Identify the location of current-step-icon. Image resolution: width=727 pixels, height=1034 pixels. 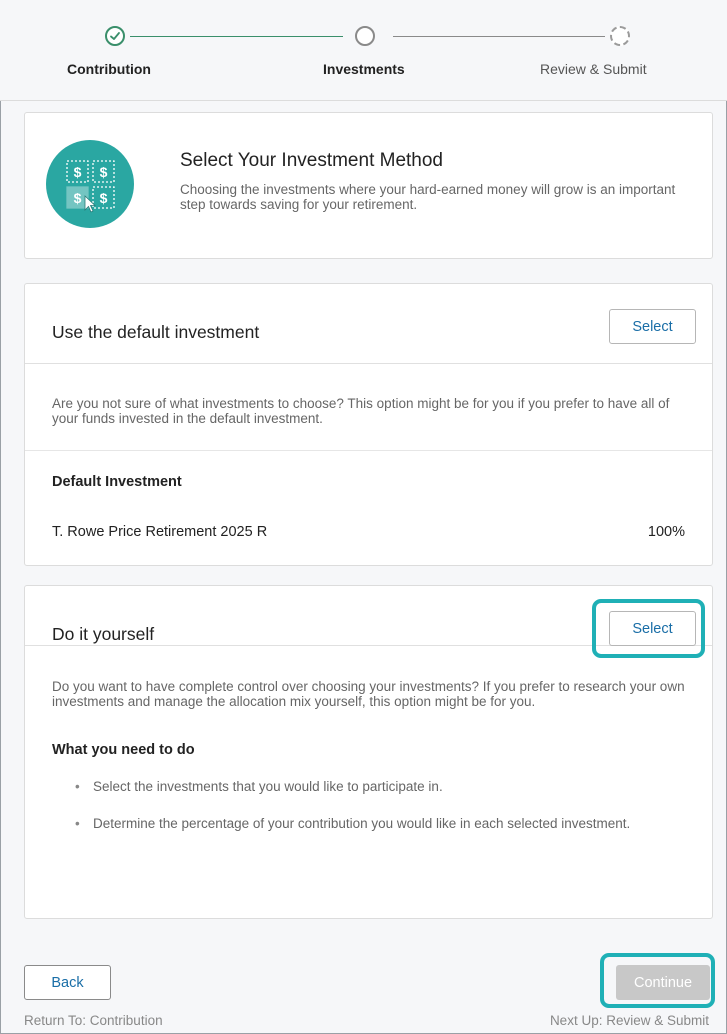
(365, 36).